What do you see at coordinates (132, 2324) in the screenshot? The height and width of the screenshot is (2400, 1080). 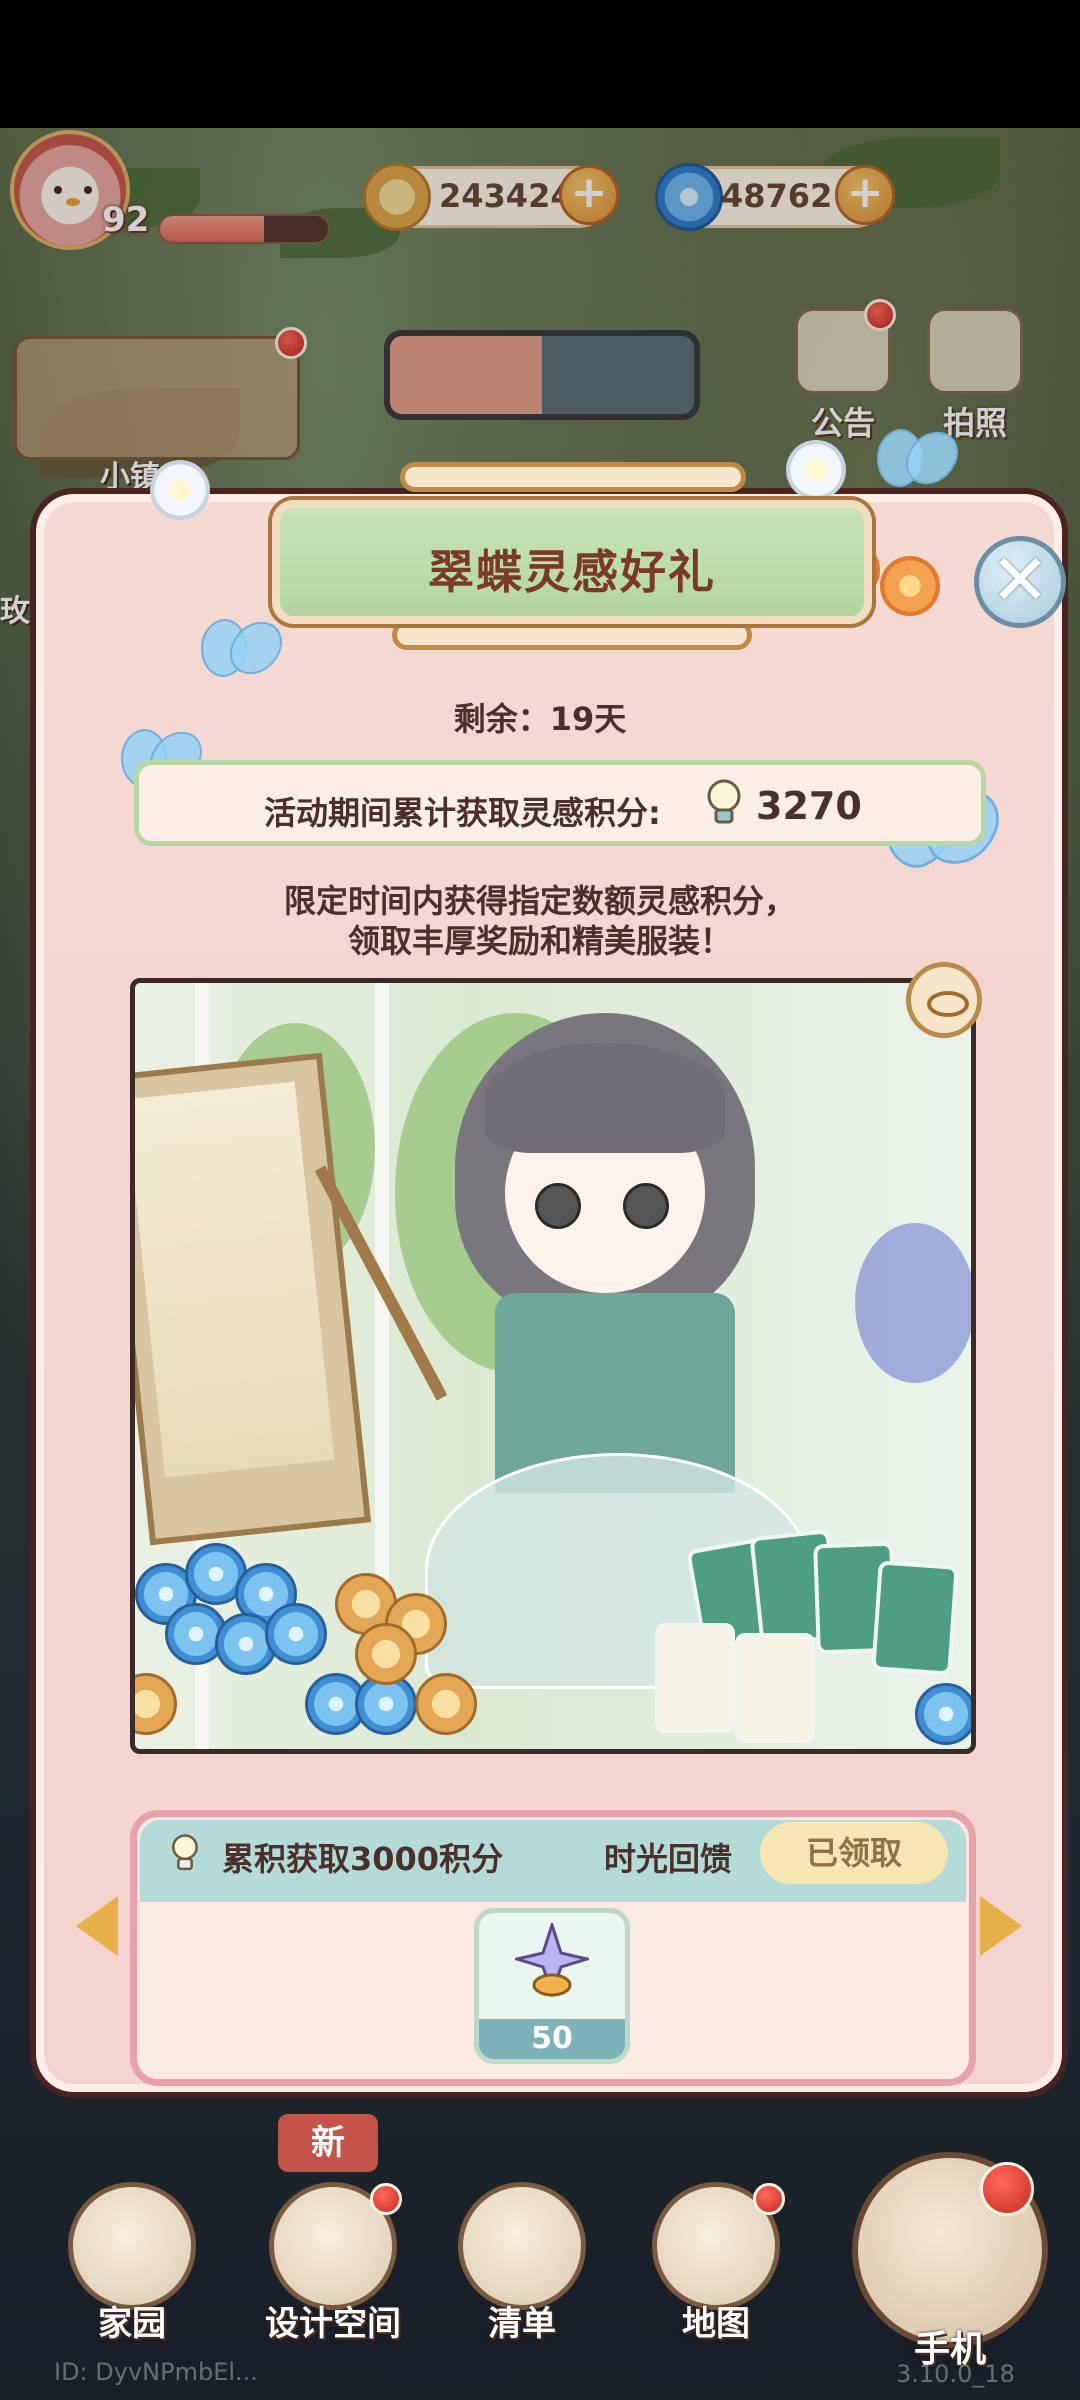 I see `nav-home-label: 家园` at bounding box center [132, 2324].